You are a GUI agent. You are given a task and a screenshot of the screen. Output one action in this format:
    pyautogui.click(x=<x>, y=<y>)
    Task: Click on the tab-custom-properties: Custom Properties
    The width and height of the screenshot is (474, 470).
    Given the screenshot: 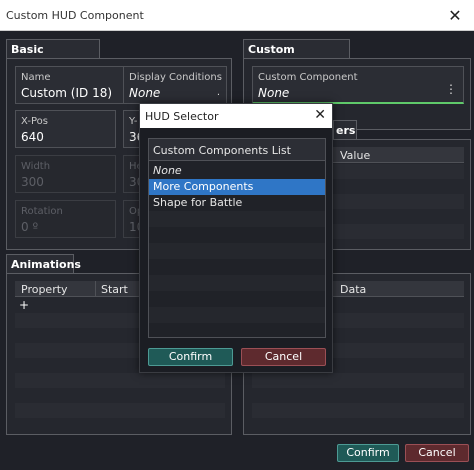 What is the action you would take?
    pyautogui.click(x=296, y=54)
    